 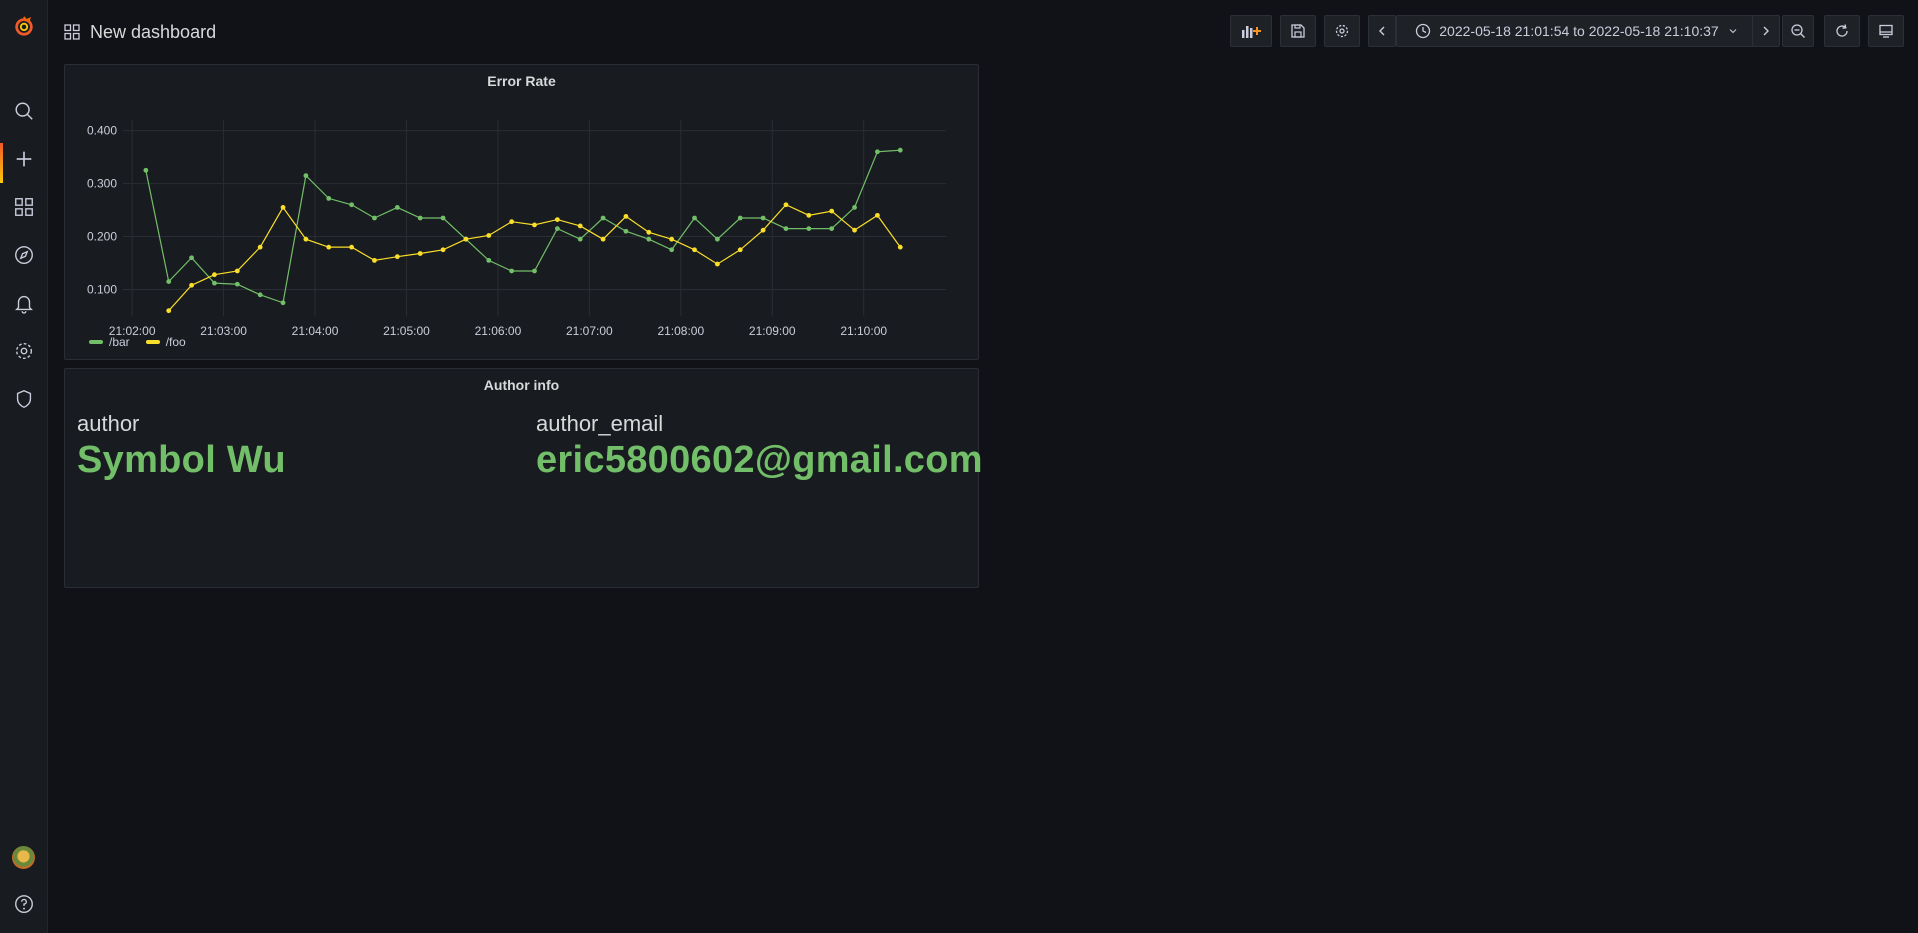 I want to click on sidebar-item-create, so click(x=23, y=161).